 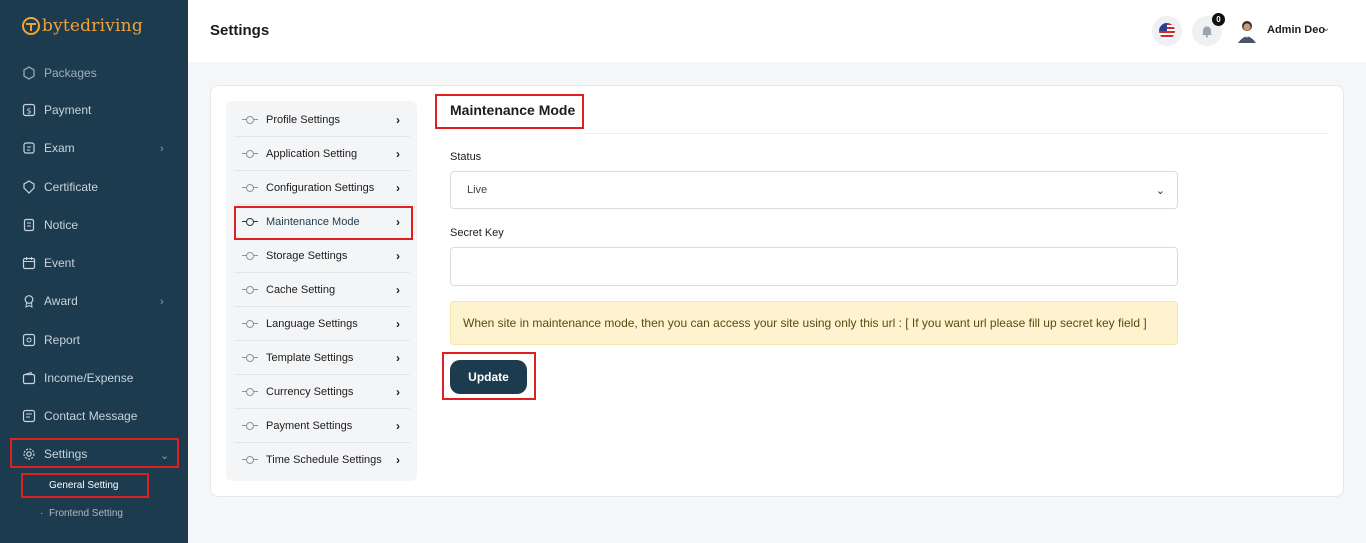 I want to click on secret-key-input, so click(x=814, y=266).